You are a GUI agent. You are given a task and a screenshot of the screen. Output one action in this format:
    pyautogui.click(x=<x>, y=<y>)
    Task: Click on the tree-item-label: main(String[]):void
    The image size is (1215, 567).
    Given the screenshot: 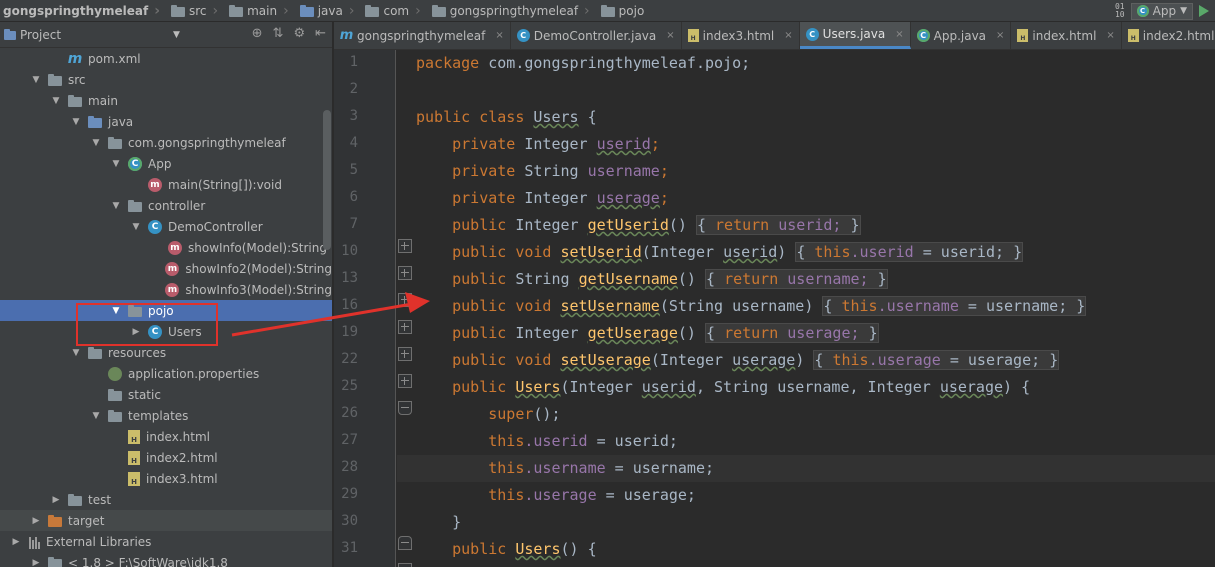 What is the action you would take?
    pyautogui.click(x=225, y=184)
    